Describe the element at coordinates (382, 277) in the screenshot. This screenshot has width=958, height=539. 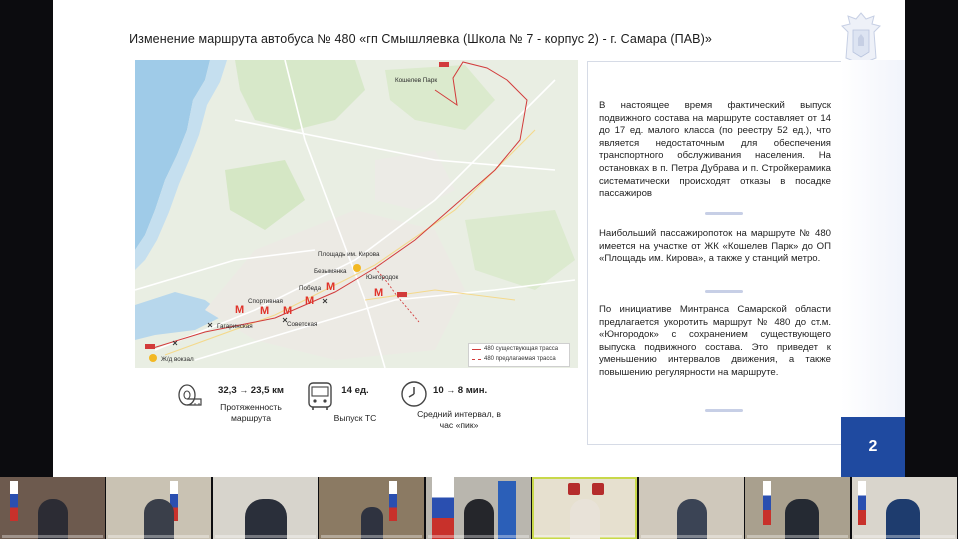
I see `map-label-yugorodok: Юнгородок` at that location.